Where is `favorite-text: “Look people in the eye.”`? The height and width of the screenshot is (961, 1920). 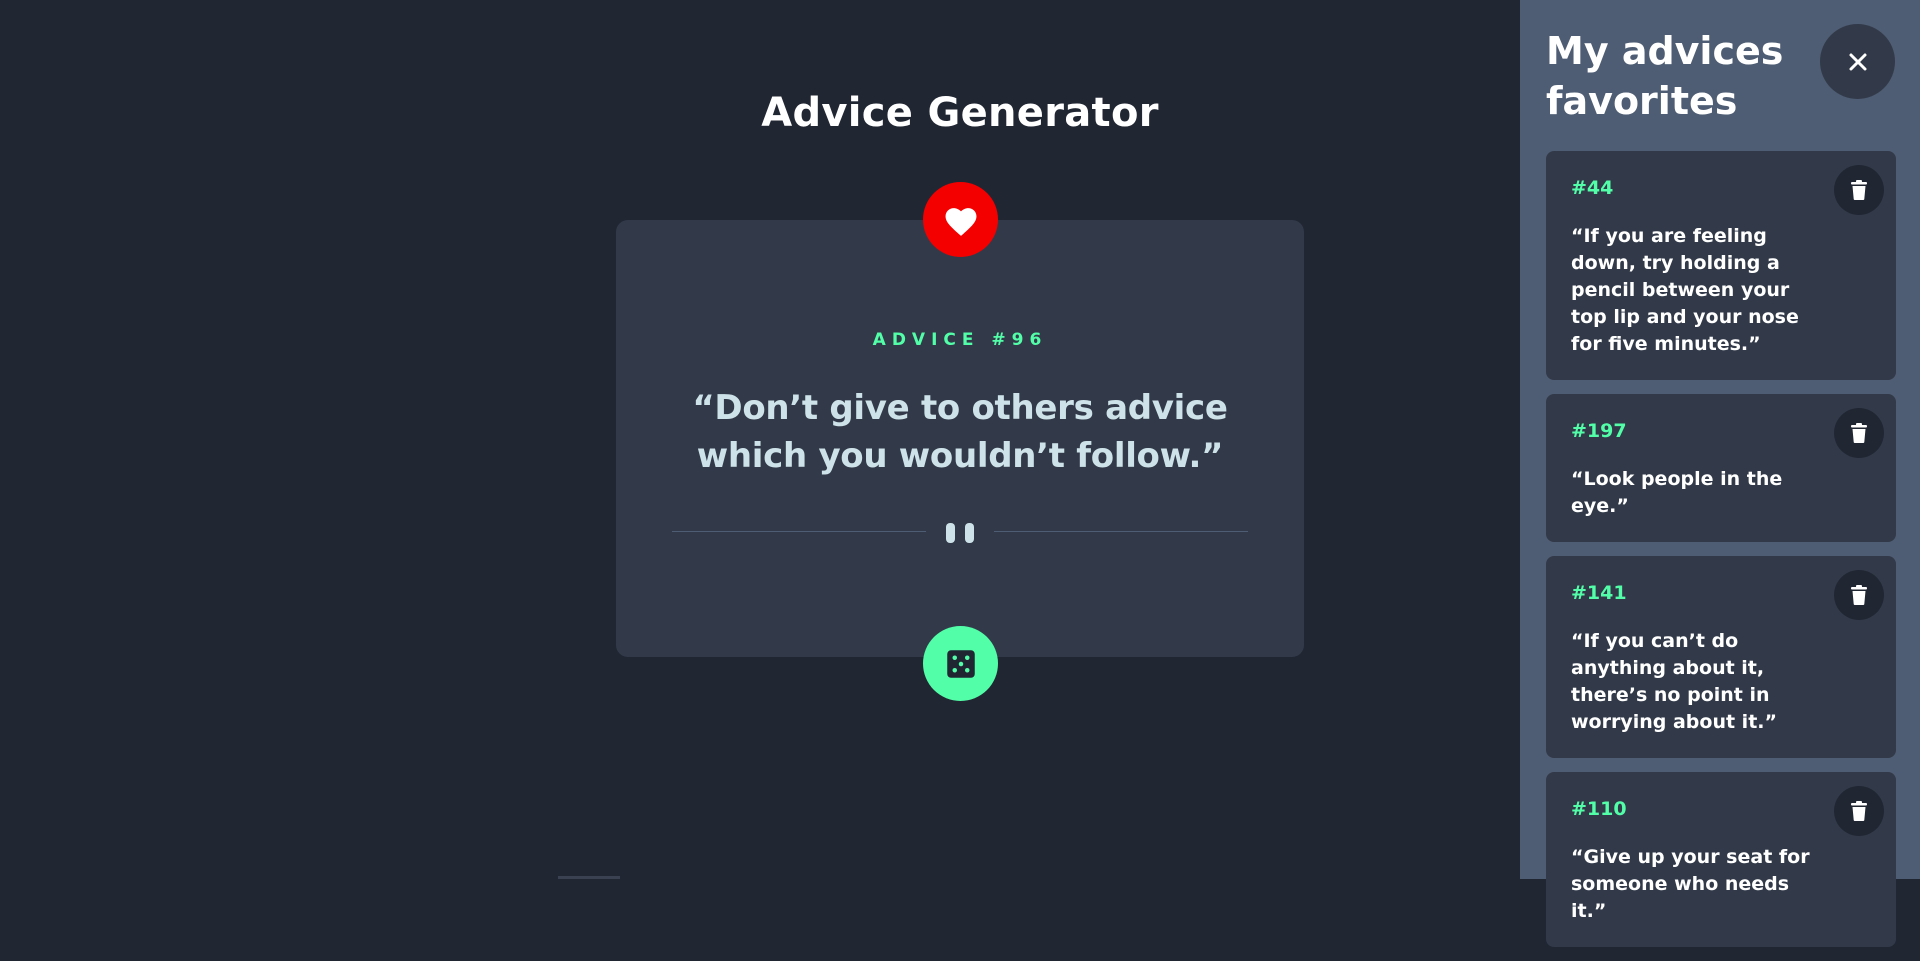
favorite-text: “Look people in the eye.” is located at coordinates (1677, 492).